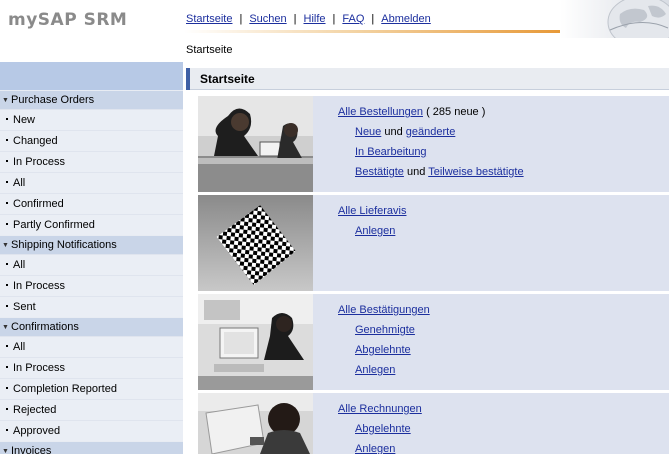 This screenshot has width=669, height=454. I want to click on new-orders-link: Neue, so click(368, 132).